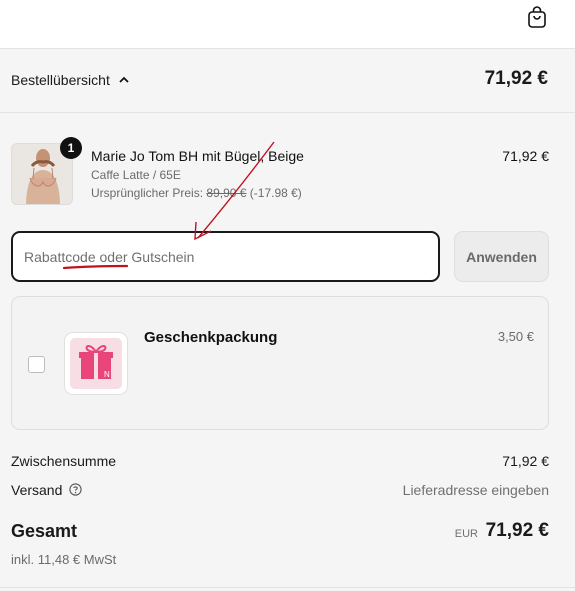 The image size is (575, 591). I want to click on total-currency: EUR, so click(466, 534).